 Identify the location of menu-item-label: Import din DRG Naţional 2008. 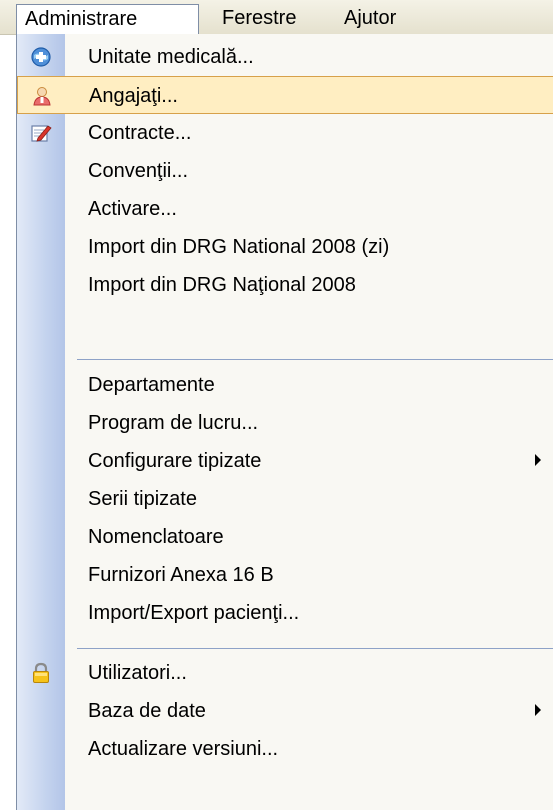
(222, 285).